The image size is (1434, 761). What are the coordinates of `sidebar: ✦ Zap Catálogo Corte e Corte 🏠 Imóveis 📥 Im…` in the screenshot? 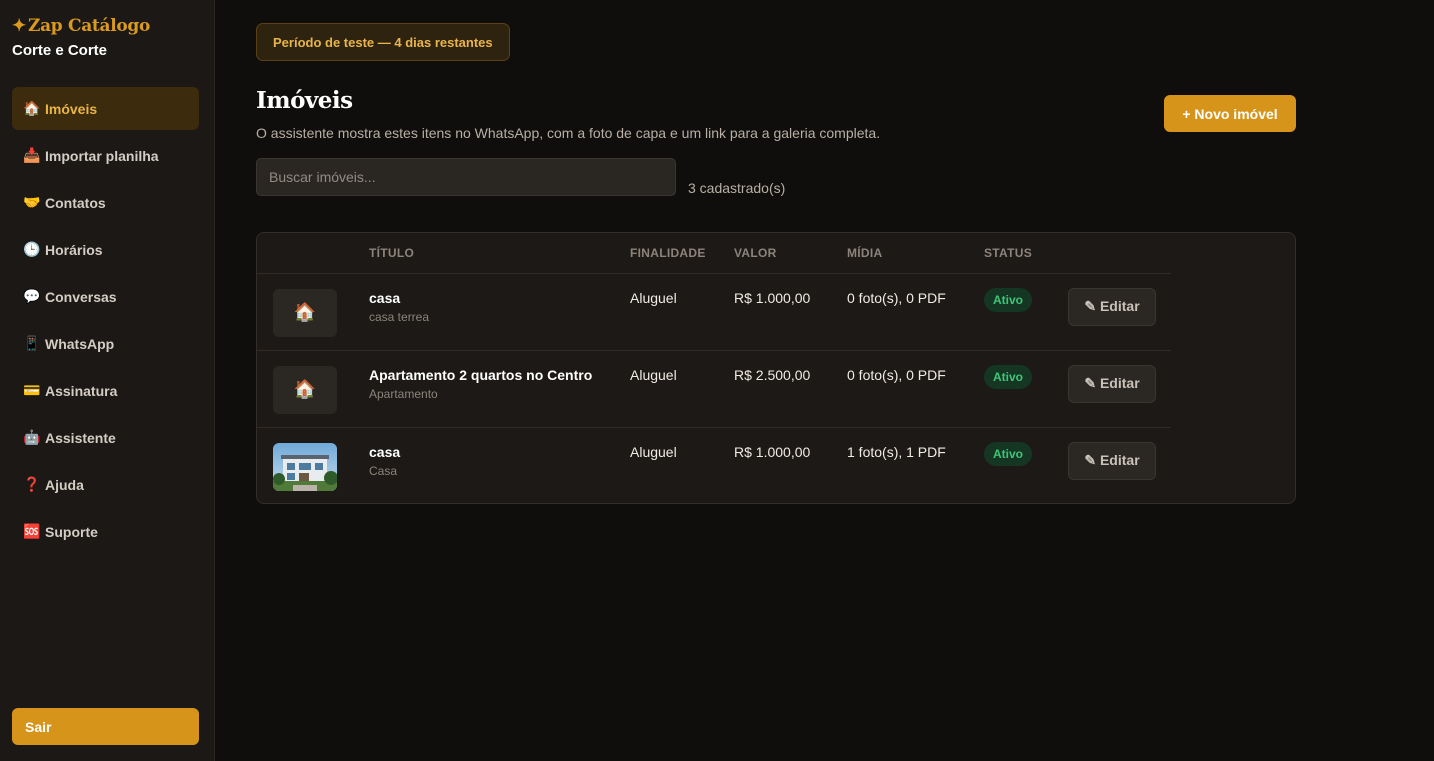 It's located at (107, 380).